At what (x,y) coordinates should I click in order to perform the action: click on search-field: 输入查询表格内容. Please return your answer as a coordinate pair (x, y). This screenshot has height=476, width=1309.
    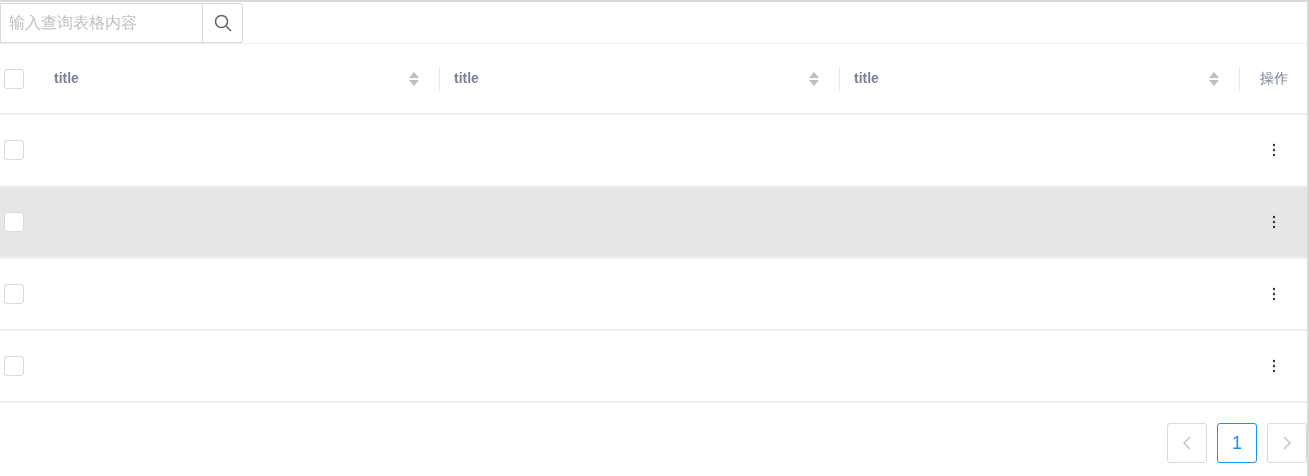
    Looking at the image, I should click on (101, 23).